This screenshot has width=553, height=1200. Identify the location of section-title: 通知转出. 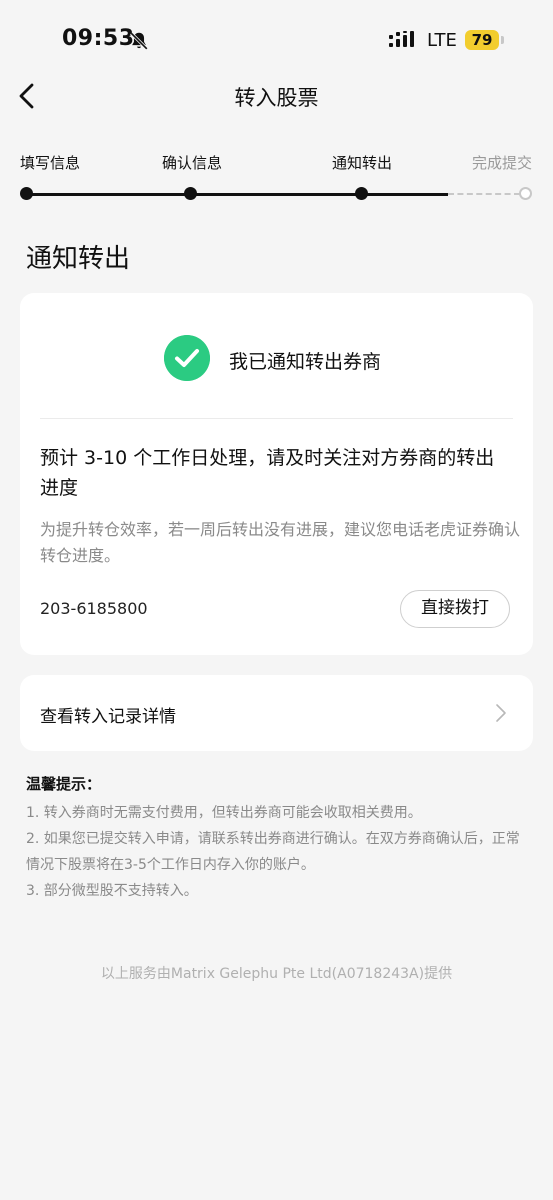
(78, 259).